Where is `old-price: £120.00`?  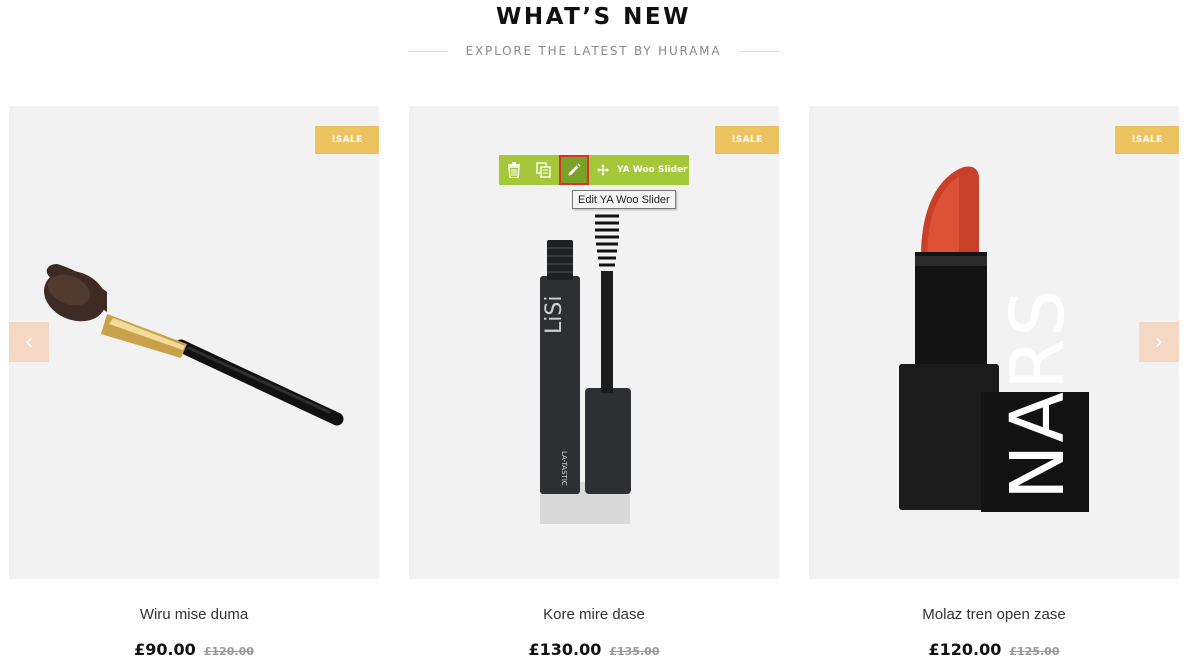 old-price: £120.00 is located at coordinates (228, 651).